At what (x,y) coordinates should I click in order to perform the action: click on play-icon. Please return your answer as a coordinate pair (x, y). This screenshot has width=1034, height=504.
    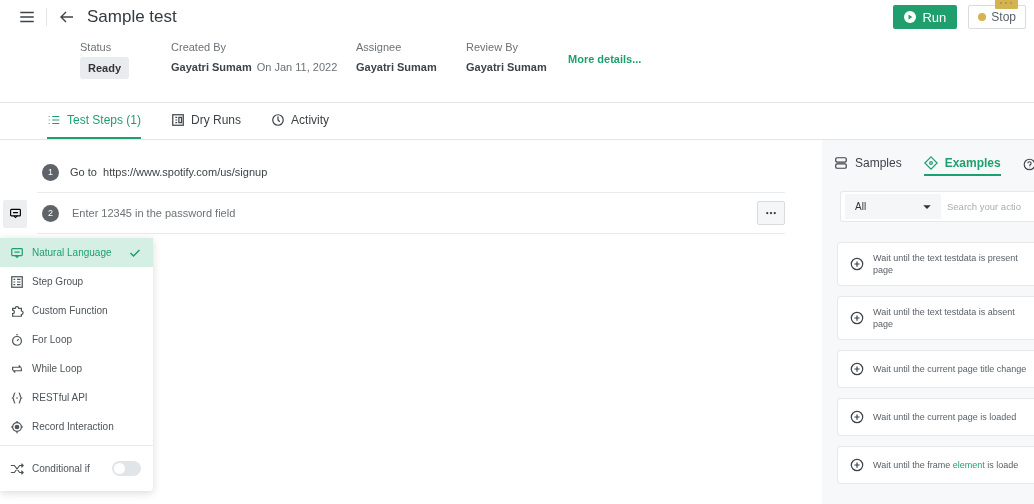
    Looking at the image, I should click on (910, 17).